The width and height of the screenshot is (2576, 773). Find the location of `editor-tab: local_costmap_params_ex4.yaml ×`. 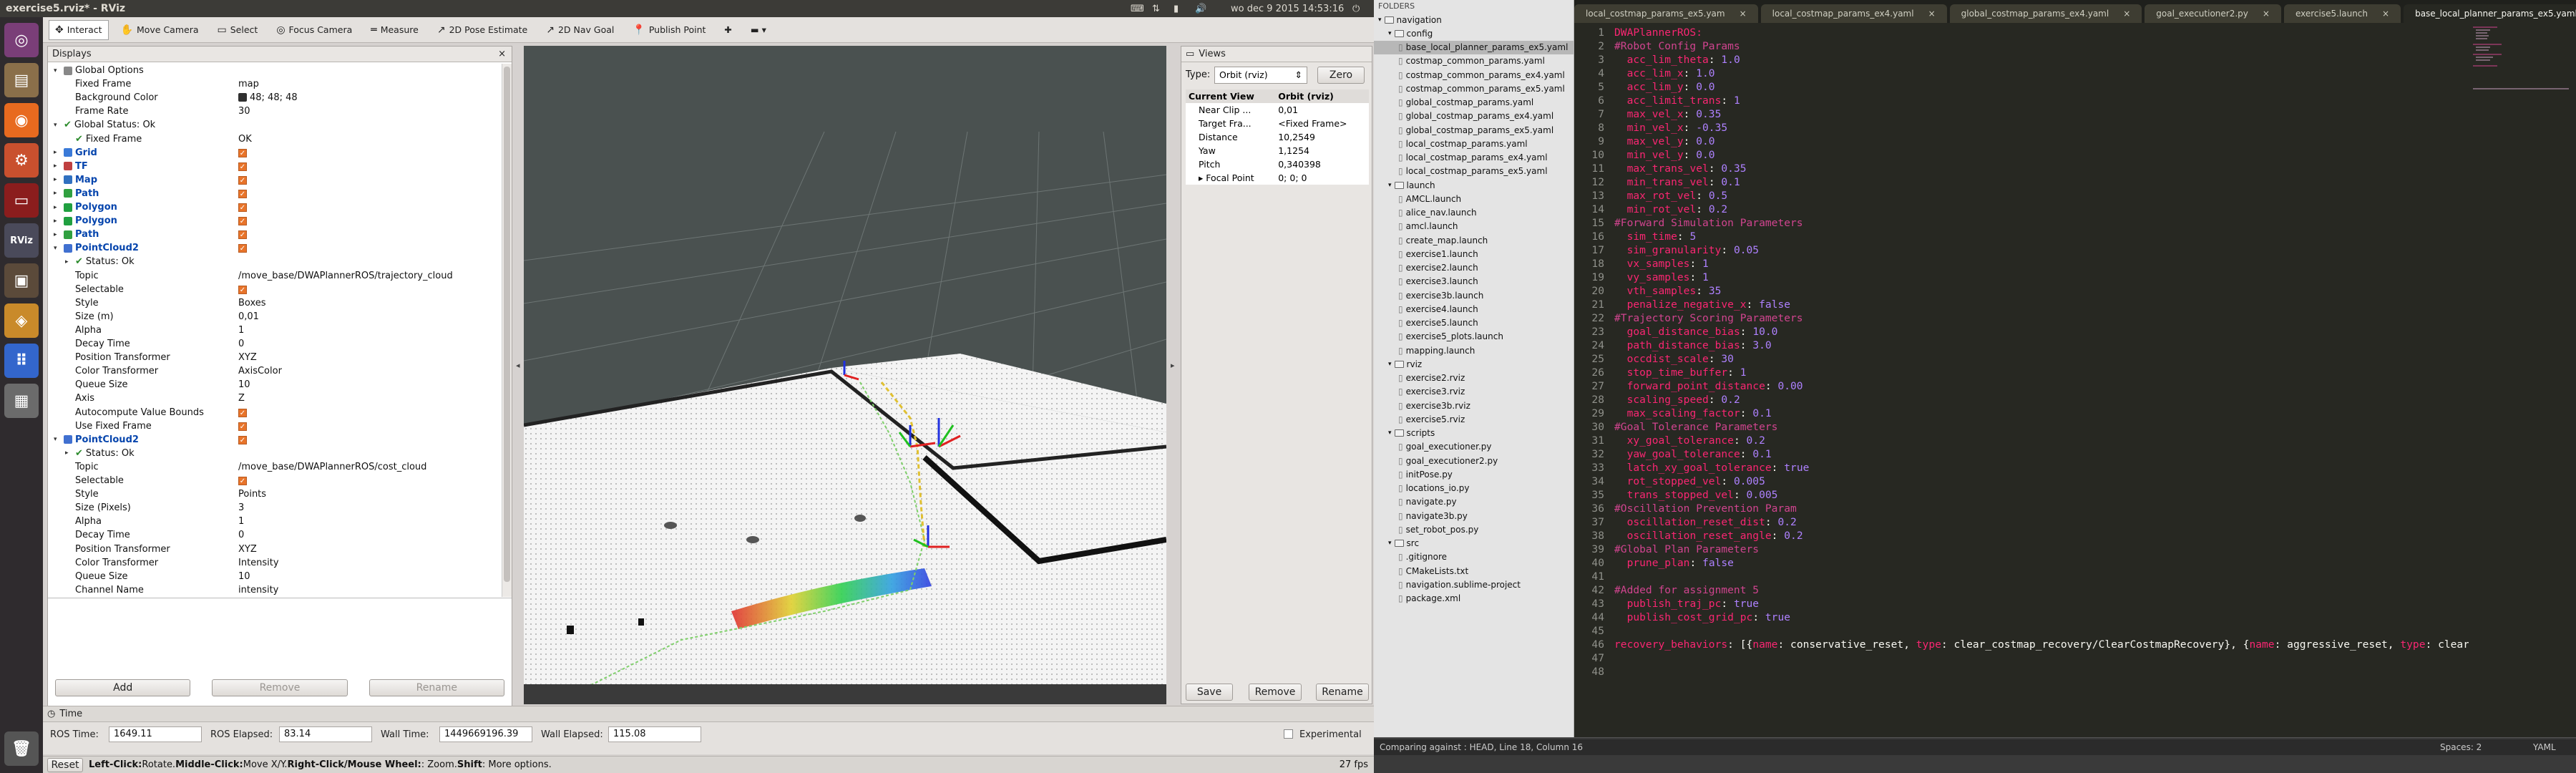

editor-tab: local_costmap_params_ex4.yaml × is located at coordinates (1853, 13).